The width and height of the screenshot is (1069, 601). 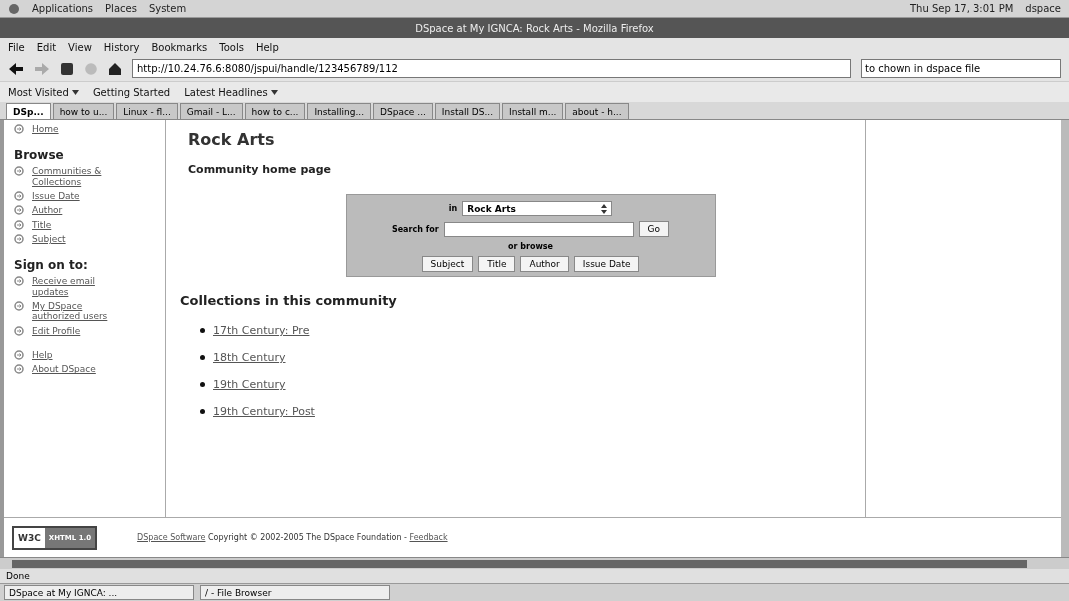 I want to click on scope-select: Rock Arts, so click(x=537, y=208).